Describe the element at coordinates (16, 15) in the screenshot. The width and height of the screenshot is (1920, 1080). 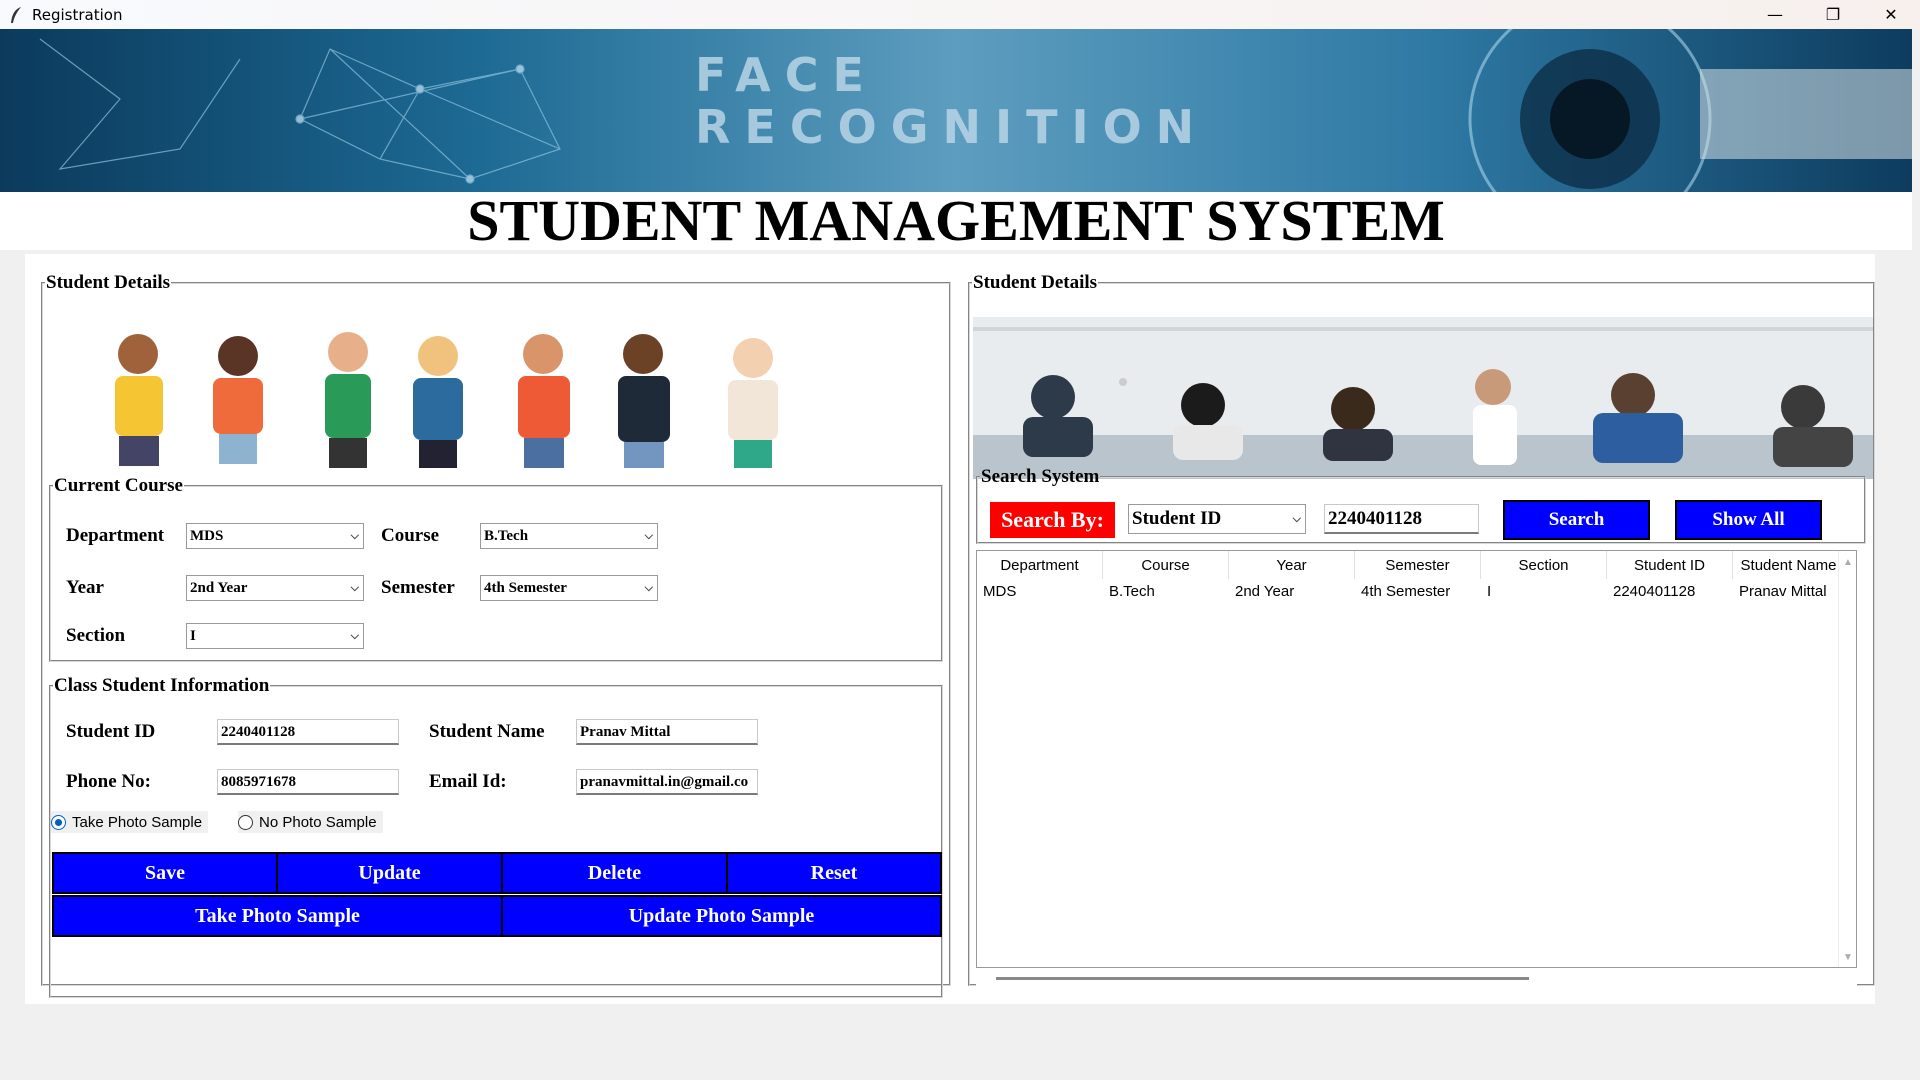
I see `feather-app-icon` at that location.